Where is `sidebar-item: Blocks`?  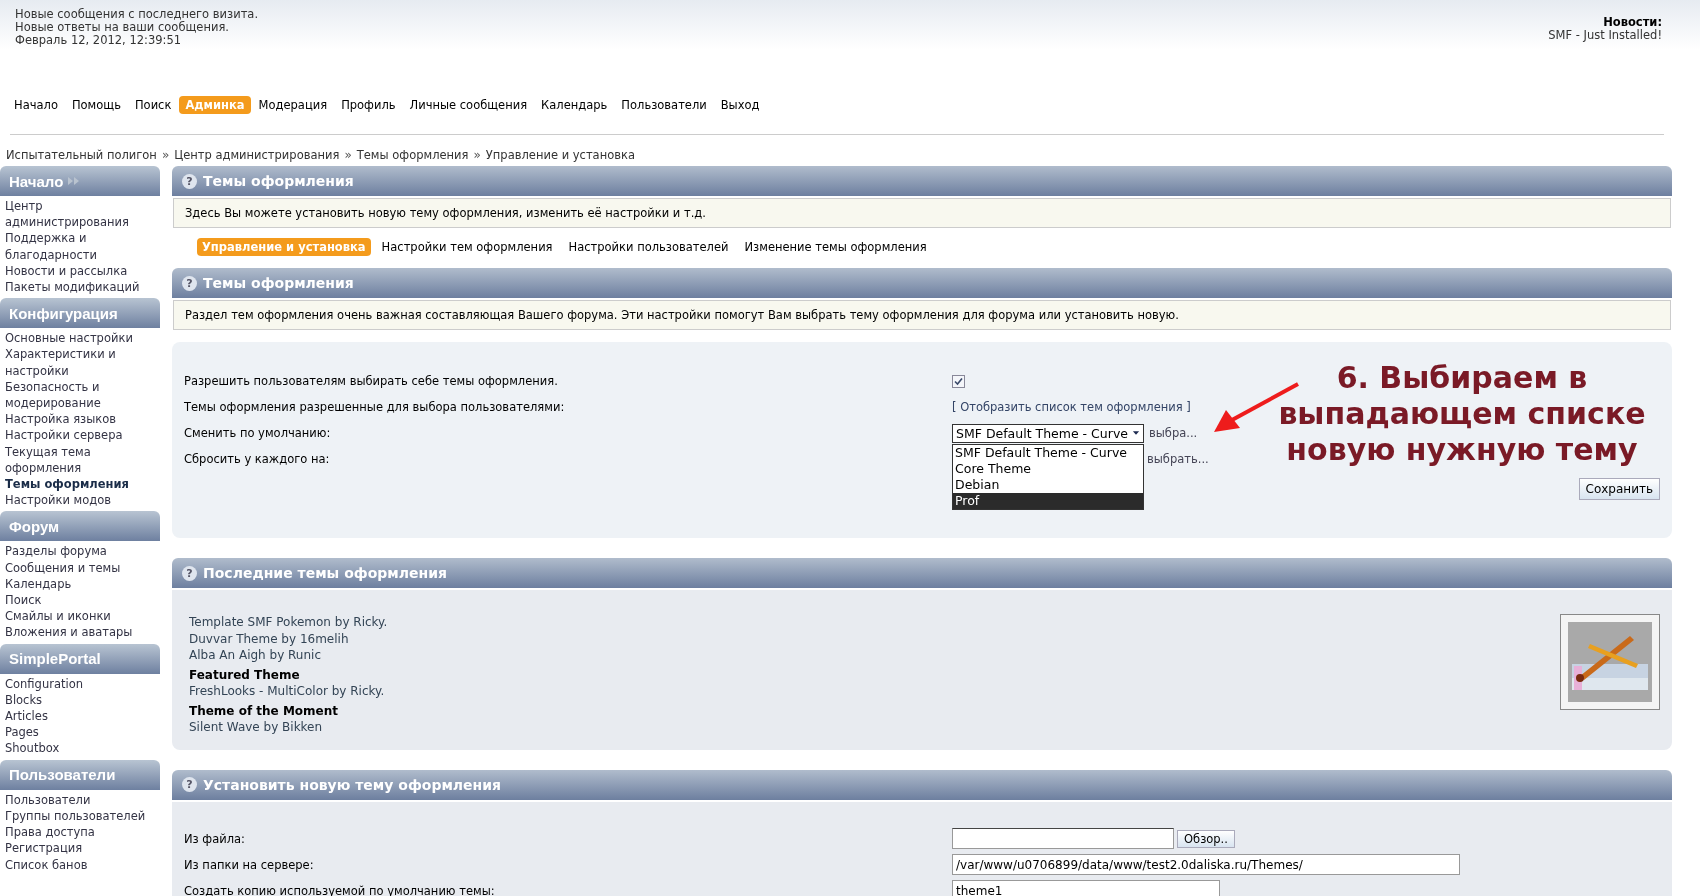 sidebar-item: Blocks is located at coordinates (80, 700).